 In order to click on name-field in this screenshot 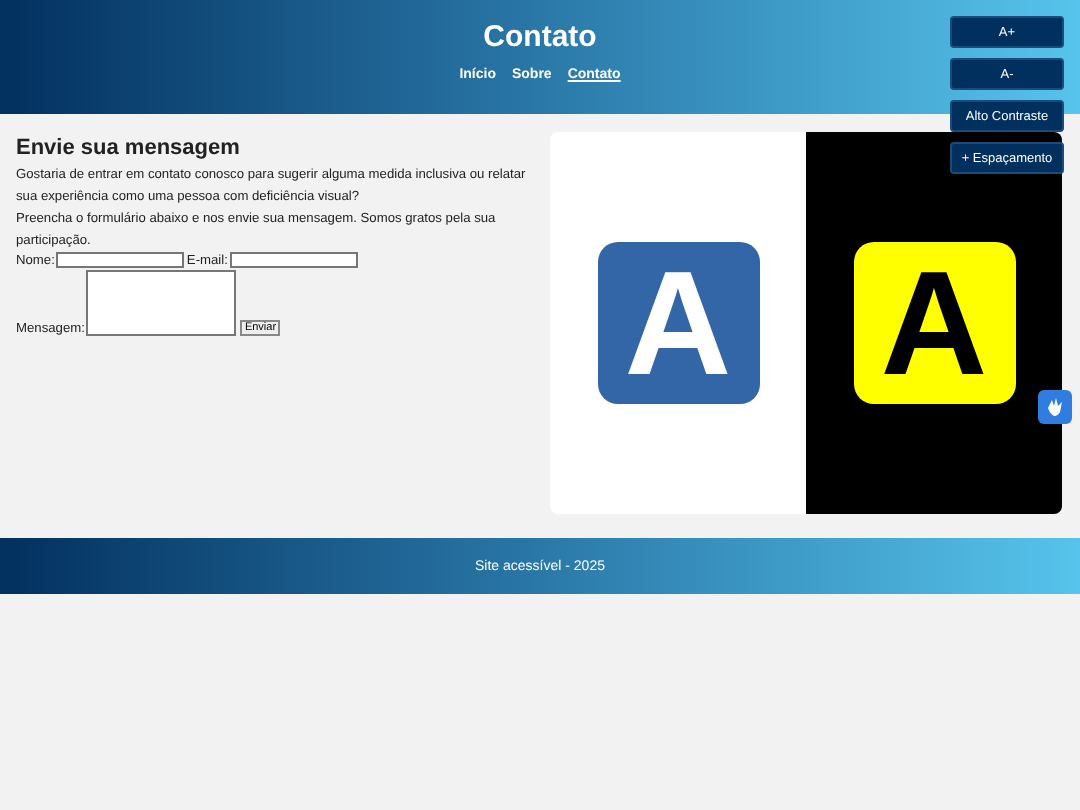, I will do `click(120, 260)`.